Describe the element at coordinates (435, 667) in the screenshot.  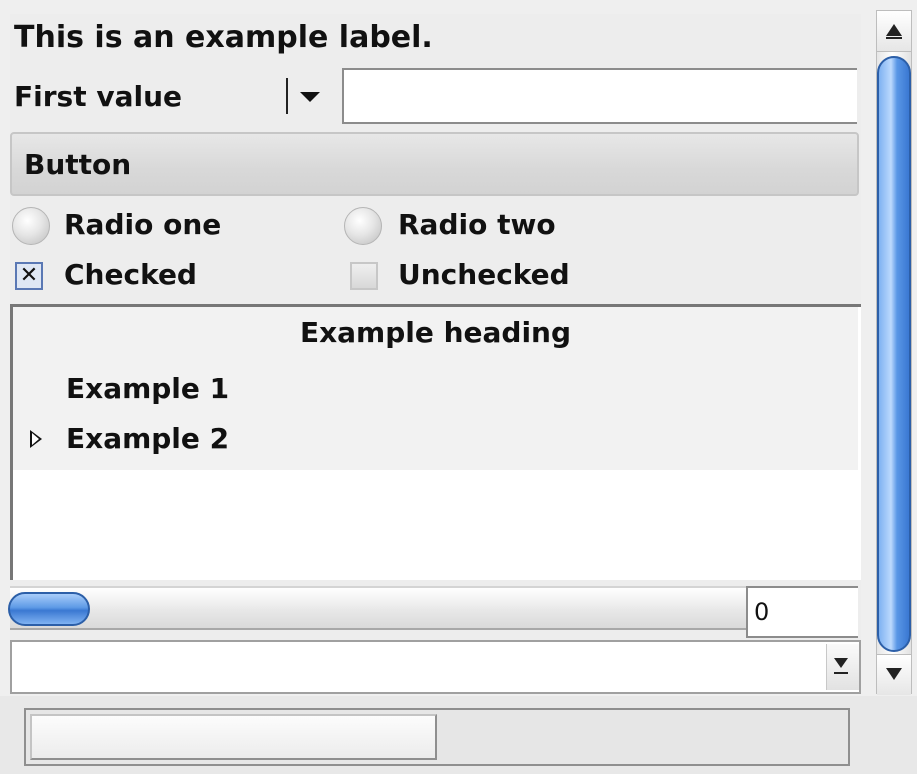
I see `combo-box-entry` at that location.